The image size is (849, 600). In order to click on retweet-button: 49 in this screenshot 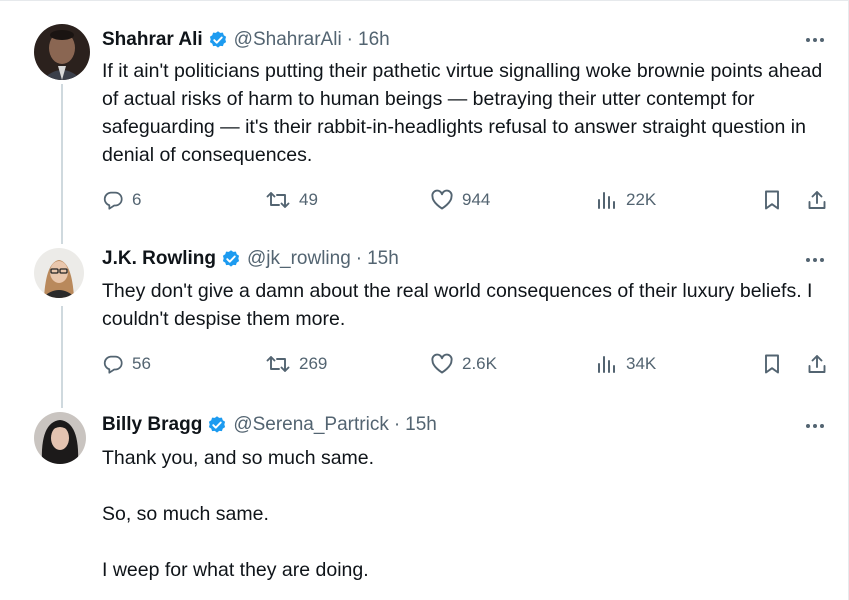, I will do `click(291, 200)`.